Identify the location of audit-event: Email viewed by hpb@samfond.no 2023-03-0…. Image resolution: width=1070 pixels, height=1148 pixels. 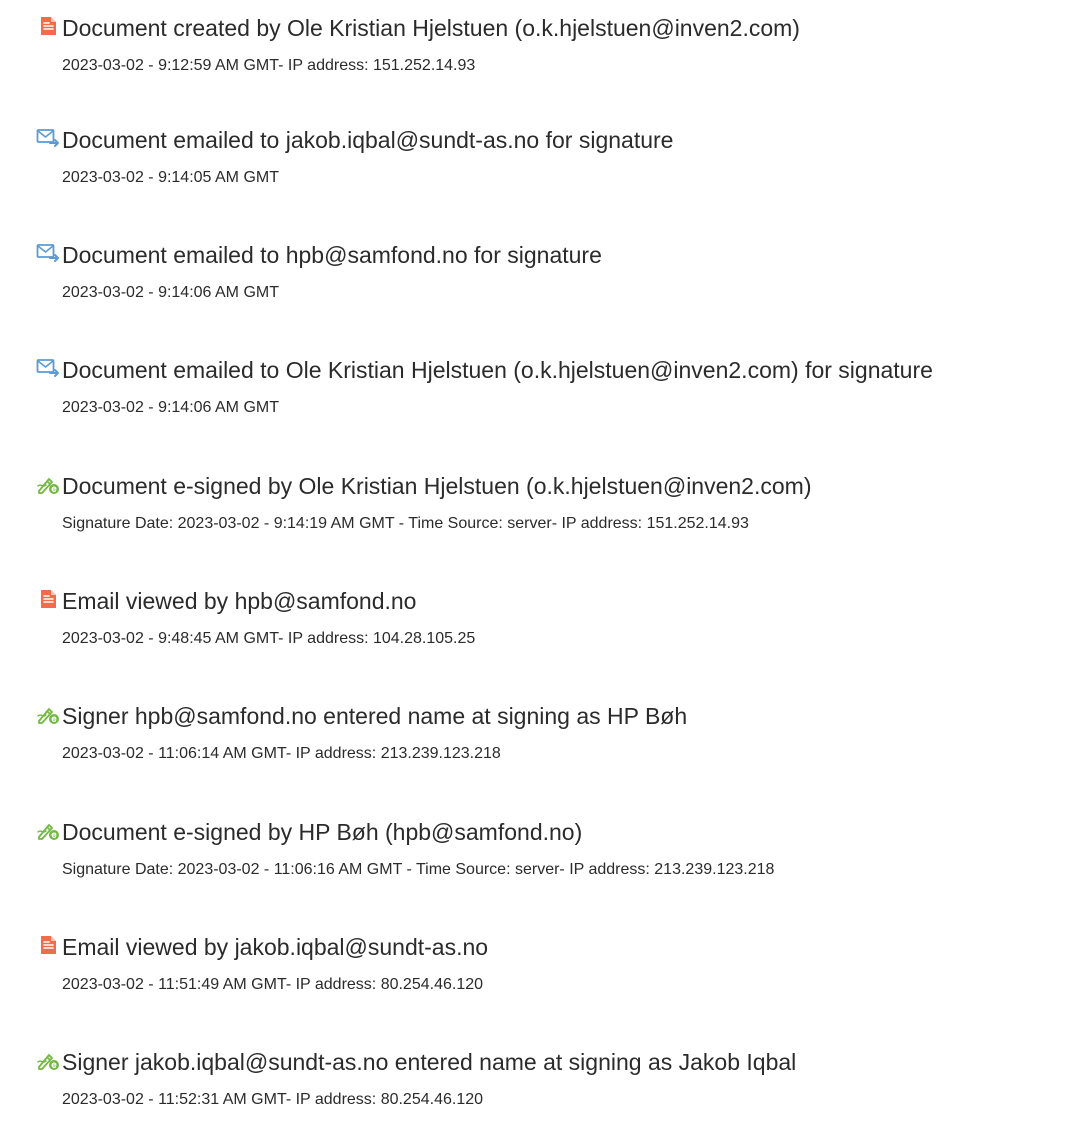
(535, 637).